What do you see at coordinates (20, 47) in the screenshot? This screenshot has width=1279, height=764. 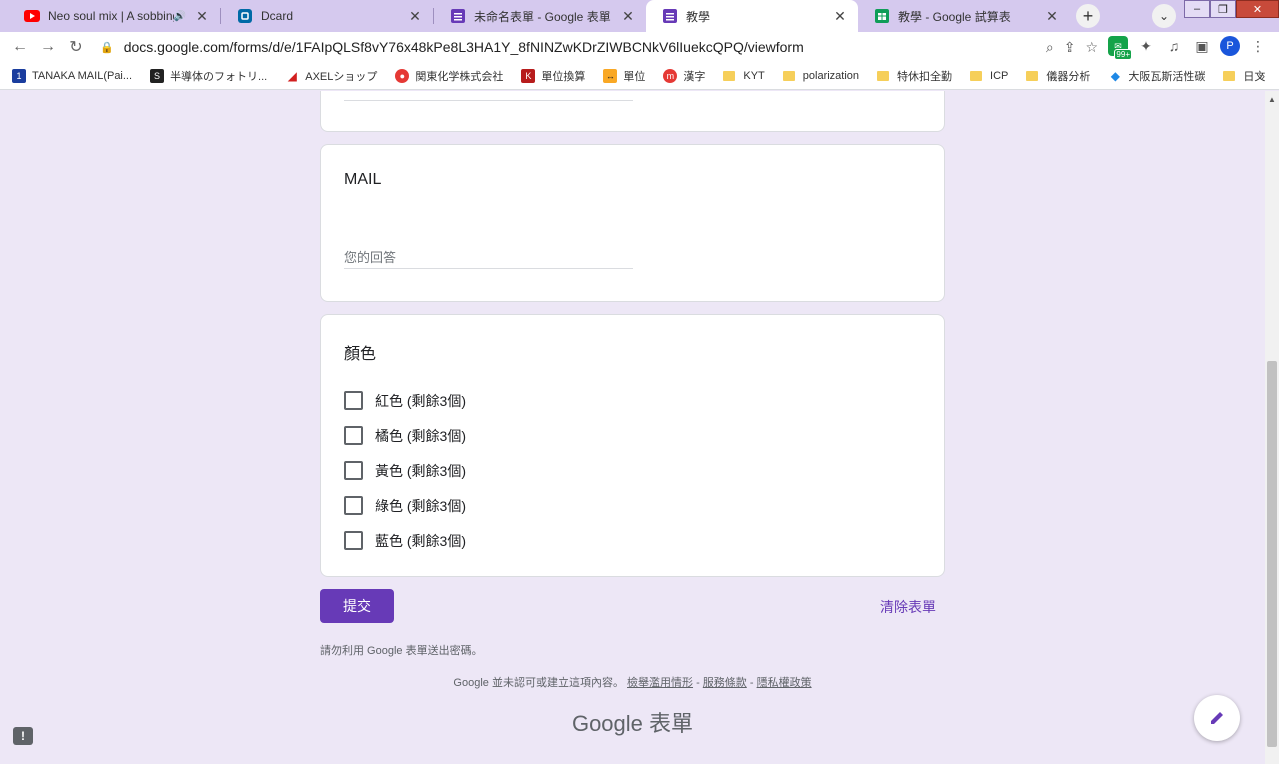 I see `back-arrow-icon: ←` at bounding box center [20, 47].